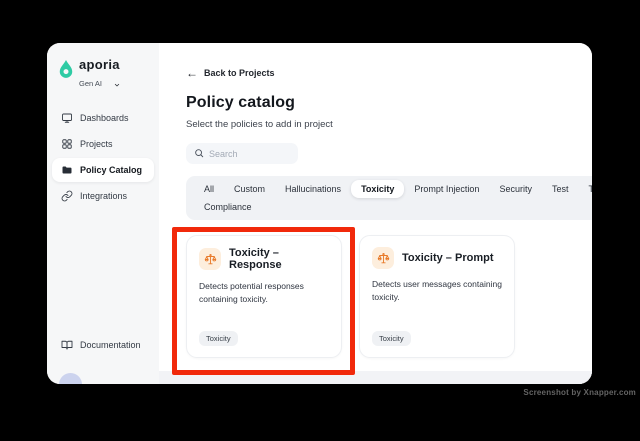 This screenshot has width=640, height=441. I want to click on sidebar-item-projects: Projects, so click(103, 144).